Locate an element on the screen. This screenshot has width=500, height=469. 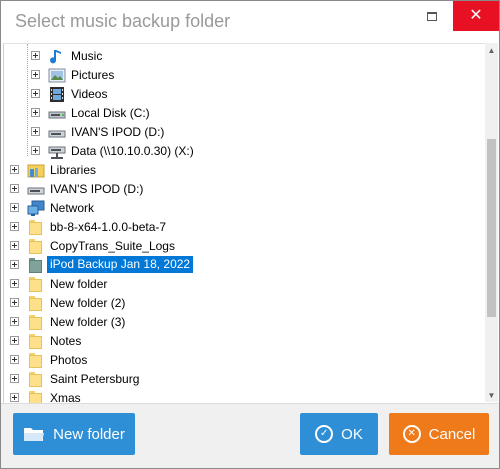
button-bar: New folder ✓ OK ✕ Cancel is located at coordinates (250, 435).